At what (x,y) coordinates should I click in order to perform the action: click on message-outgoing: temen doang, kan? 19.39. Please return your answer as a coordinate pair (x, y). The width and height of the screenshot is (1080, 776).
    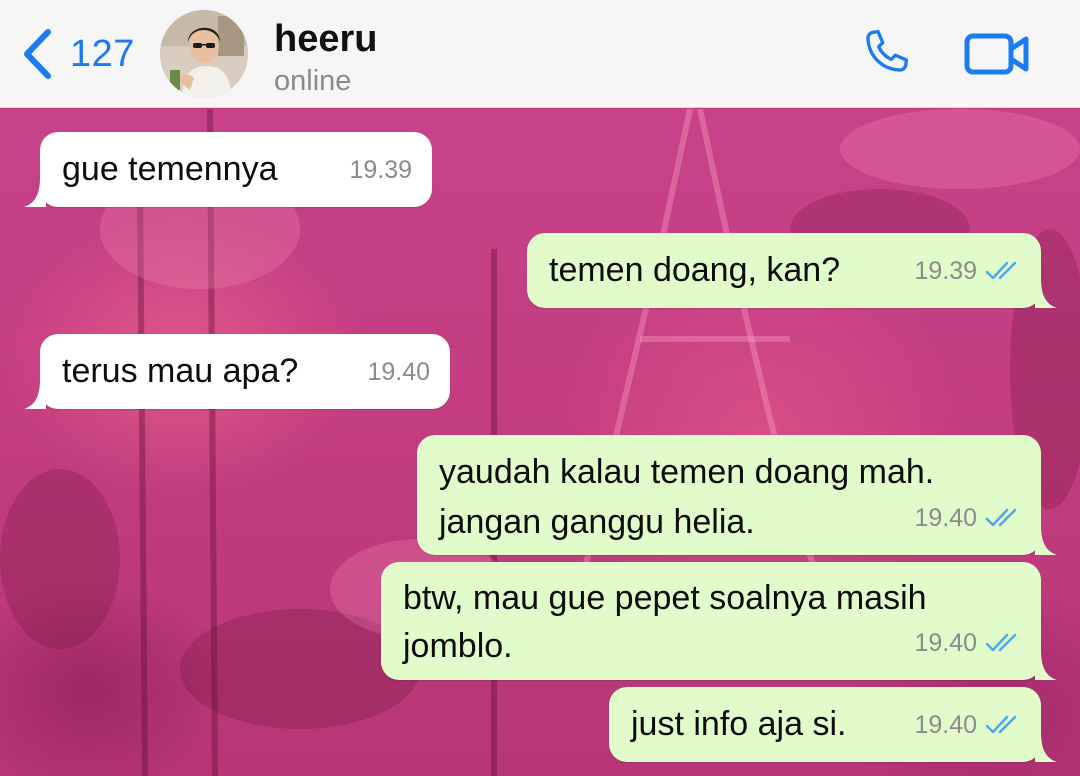
    Looking at the image, I should click on (792, 270).